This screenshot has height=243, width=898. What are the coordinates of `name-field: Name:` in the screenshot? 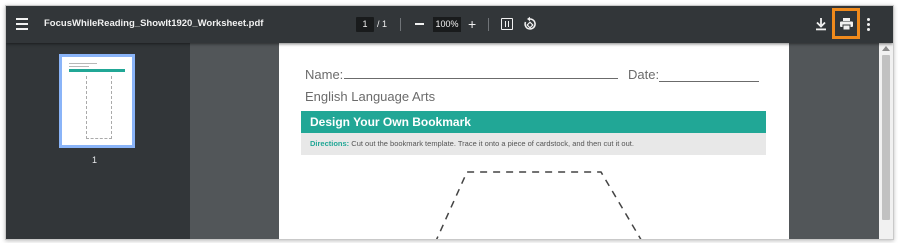 It's located at (462, 74).